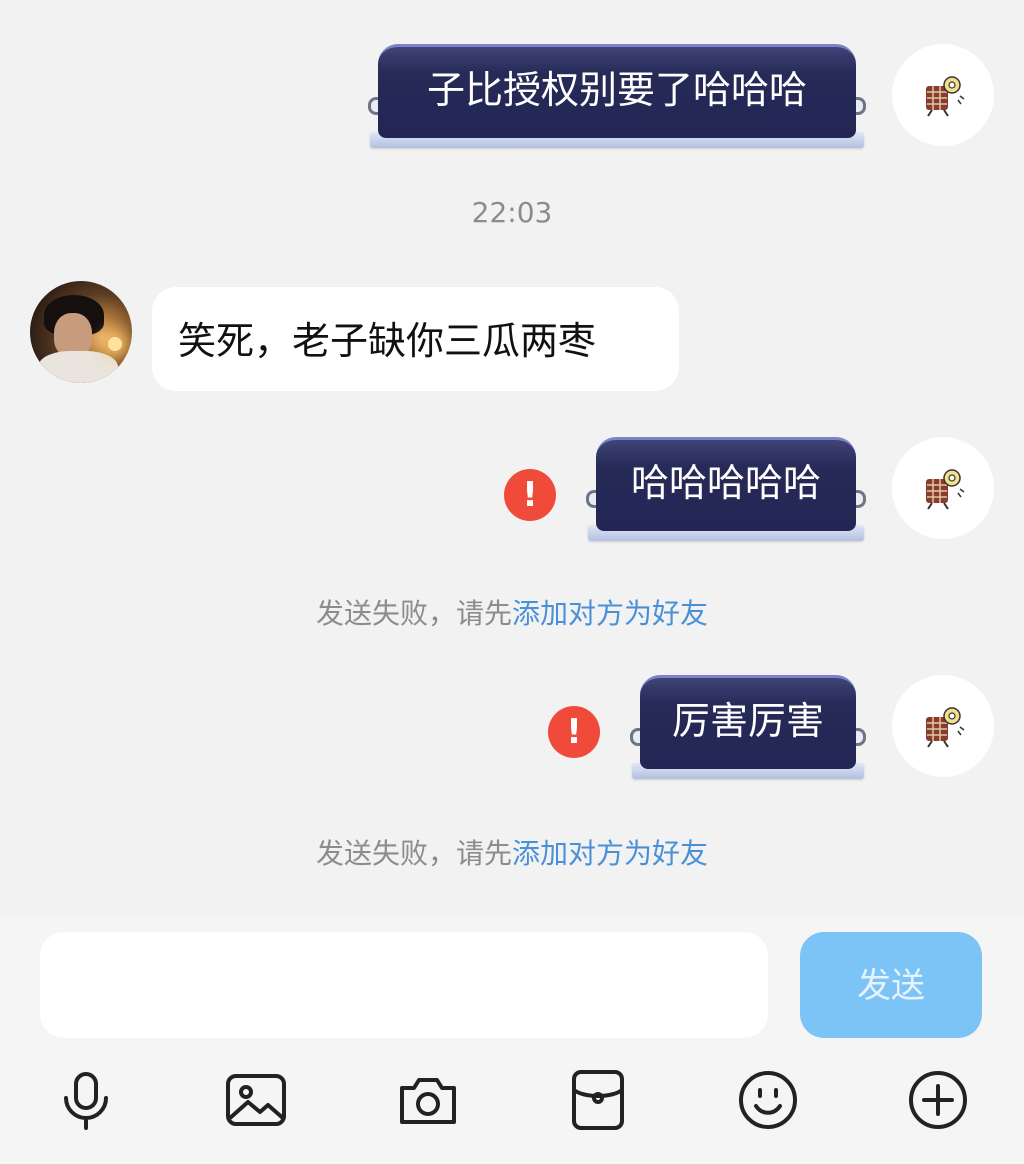  I want to click on incoming-message-bubble: 笑死，老子缺你三瓜两枣, so click(415, 339).